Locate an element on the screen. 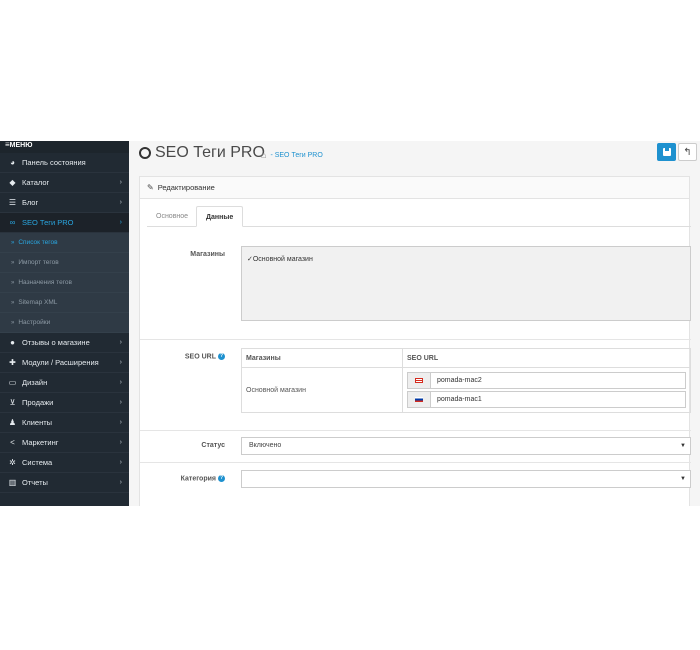  sidebar-item-label: Клиенты is located at coordinates (37, 422).